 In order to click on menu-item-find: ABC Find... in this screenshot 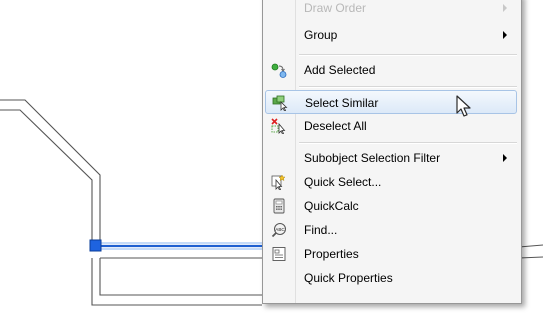, I will do `click(391, 230)`.